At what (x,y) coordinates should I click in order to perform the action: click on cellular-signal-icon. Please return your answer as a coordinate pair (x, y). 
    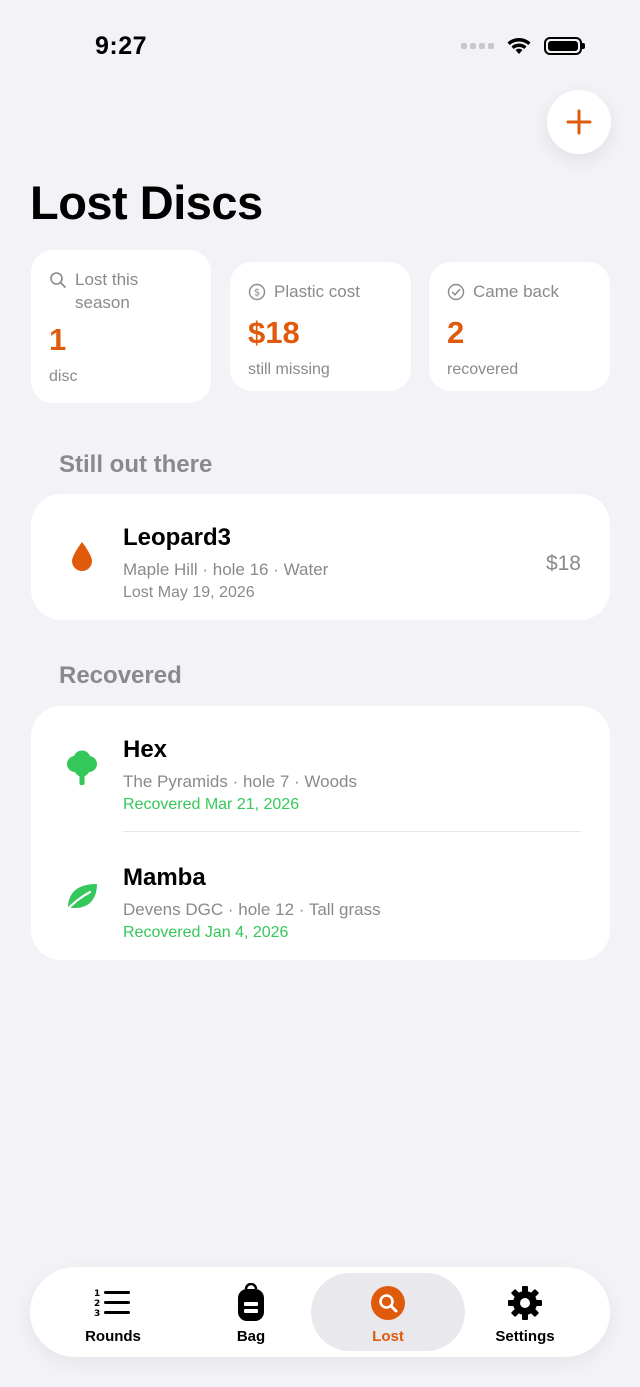
    Looking at the image, I should click on (477, 46).